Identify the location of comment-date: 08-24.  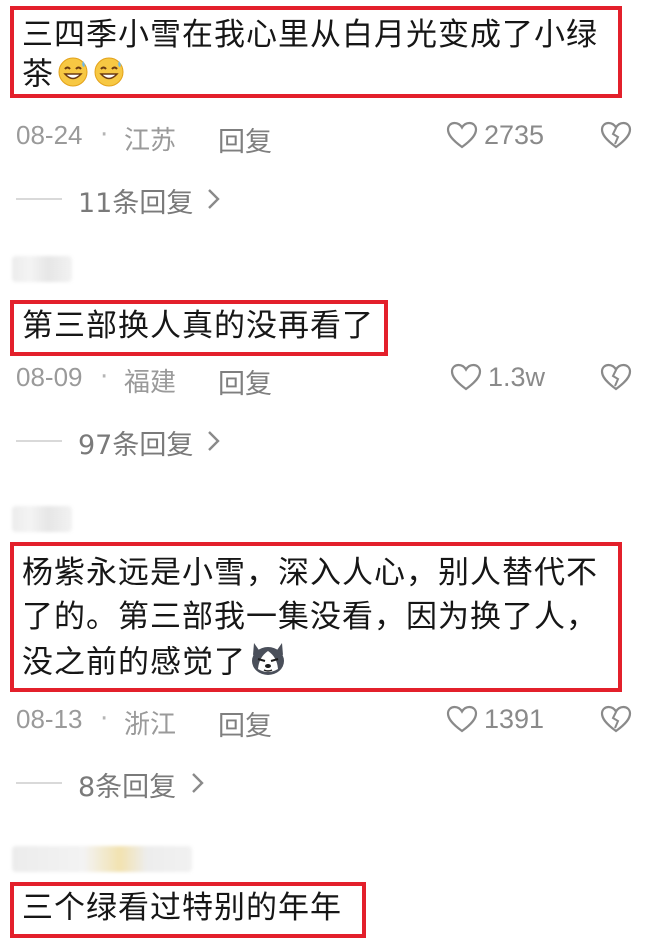
(49, 135).